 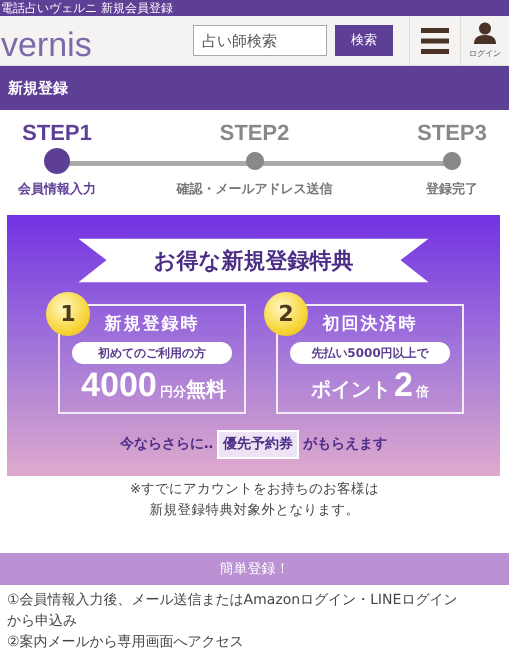 What do you see at coordinates (206, 388) in the screenshot?
I see `reward-text: 無料` at bounding box center [206, 388].